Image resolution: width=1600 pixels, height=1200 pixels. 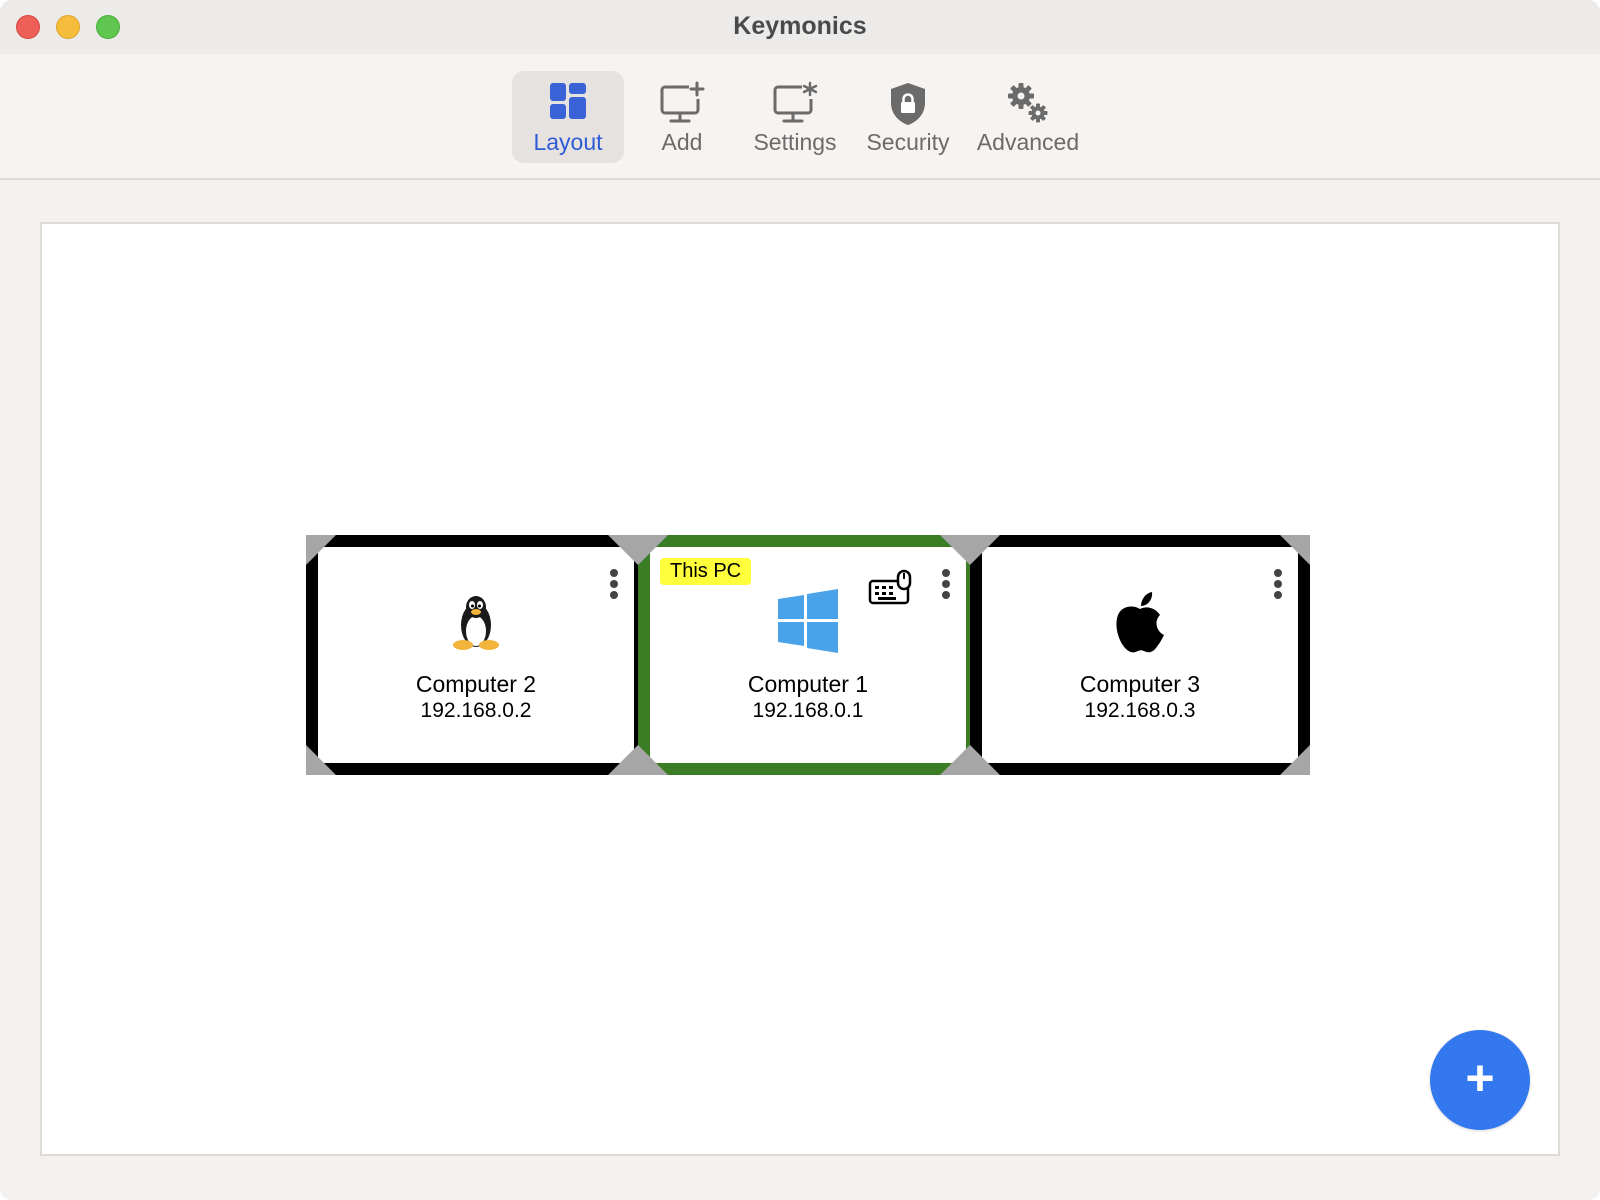 I want to click on window-title: Keymonics, so click(x=800, y=26).